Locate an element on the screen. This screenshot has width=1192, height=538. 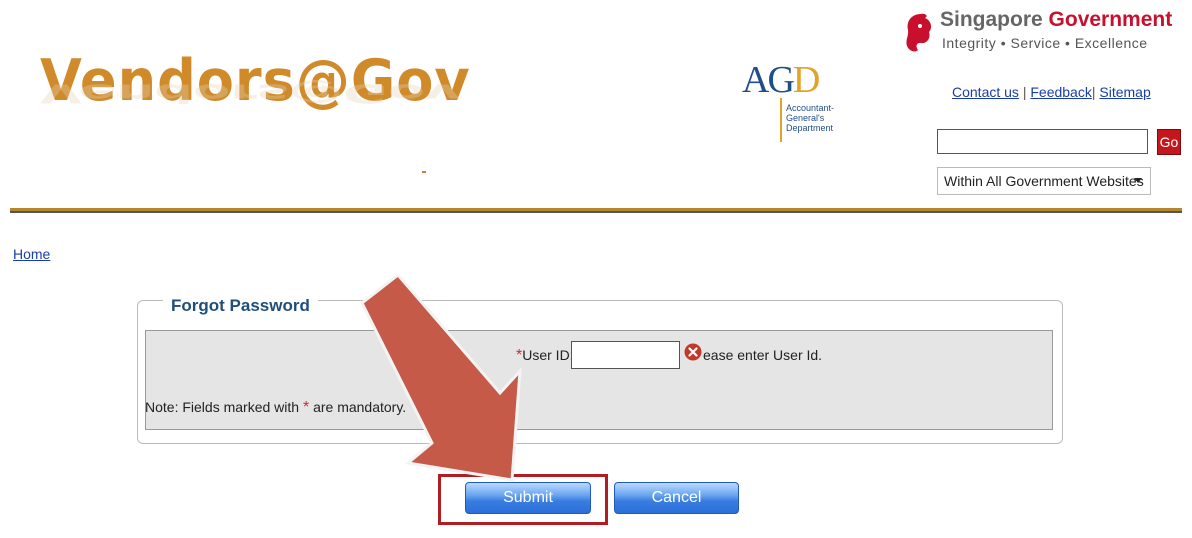
logo-dash is located at coordinates (424, 172).